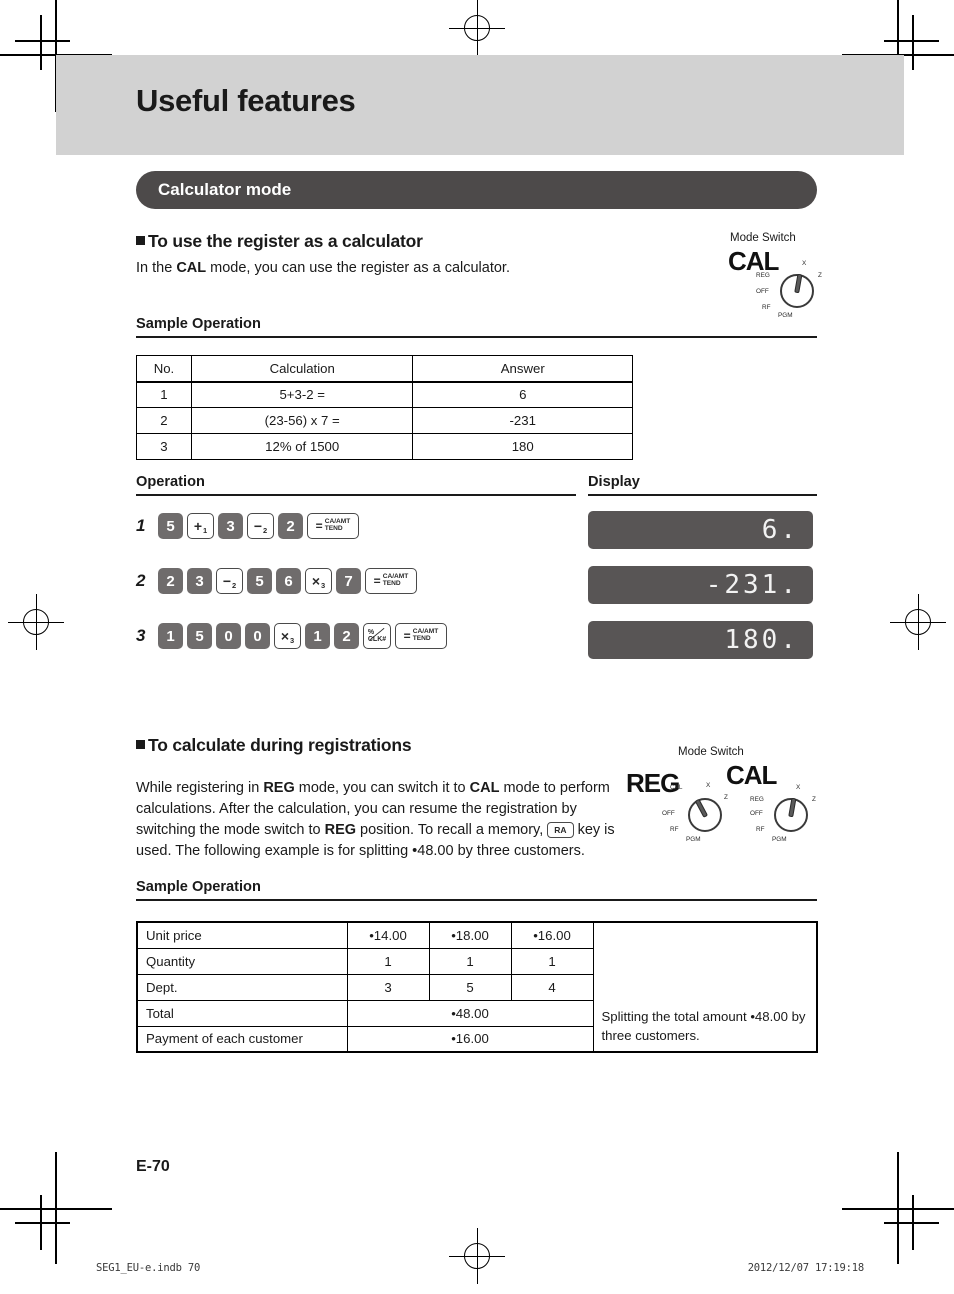 This screenshot has width=954, height=1294. I want to click on subheading-2-label: To calculate during registrations, so click(280, 745).